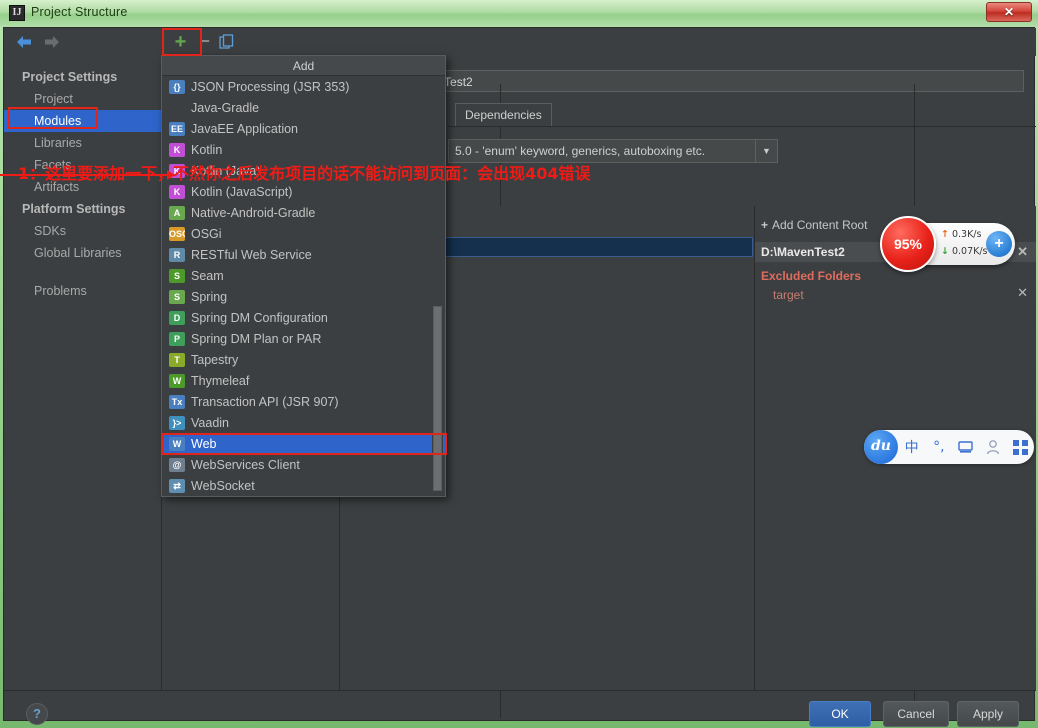 This screenshot has width=1038, height=728. Describe the element at coordinates (177, 401) in the screenshot. I see `tx-api-icon: Tx` at that location.